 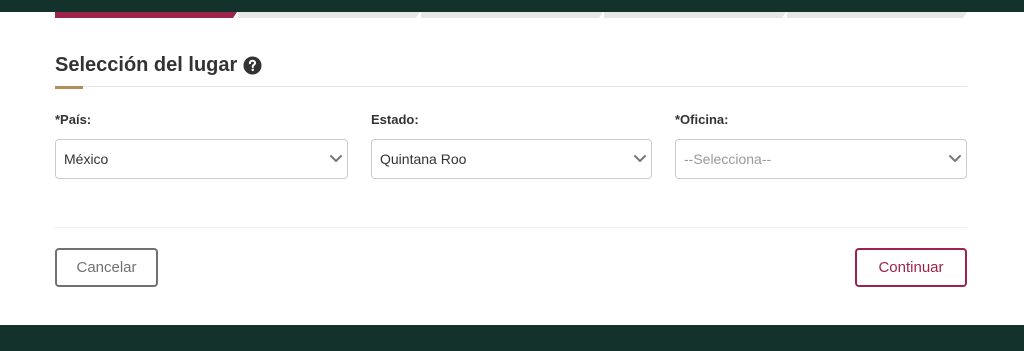 I want to click on estado-select-value: Quintana Roo, so click(x=423, y=159).